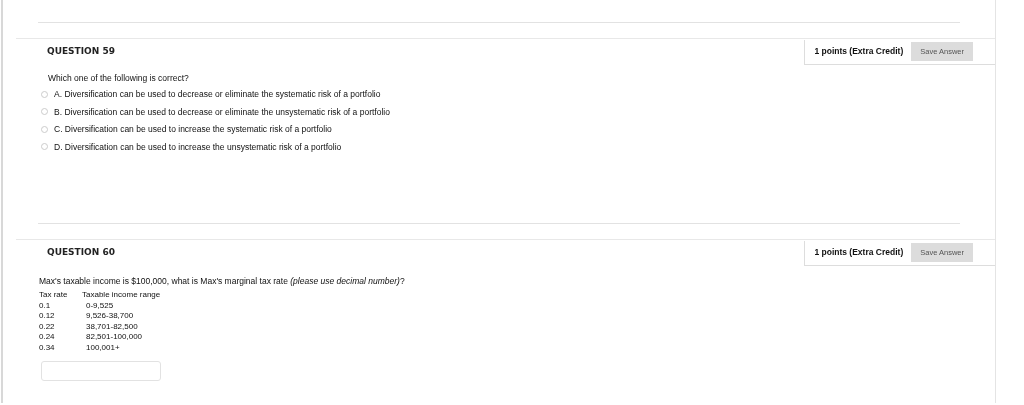 Image resolution: width=1024 pixels, height=405 pixels. I want to click on table-cell-text: 9,526-38,700, so click(109, 316).